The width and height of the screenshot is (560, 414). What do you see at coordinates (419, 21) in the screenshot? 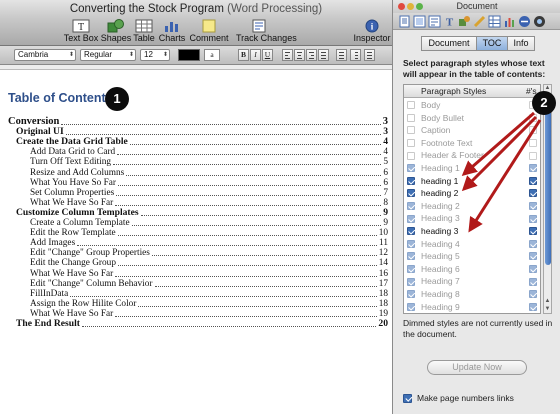
I see `layout-pane-icon` at bounding box center [419, 21].